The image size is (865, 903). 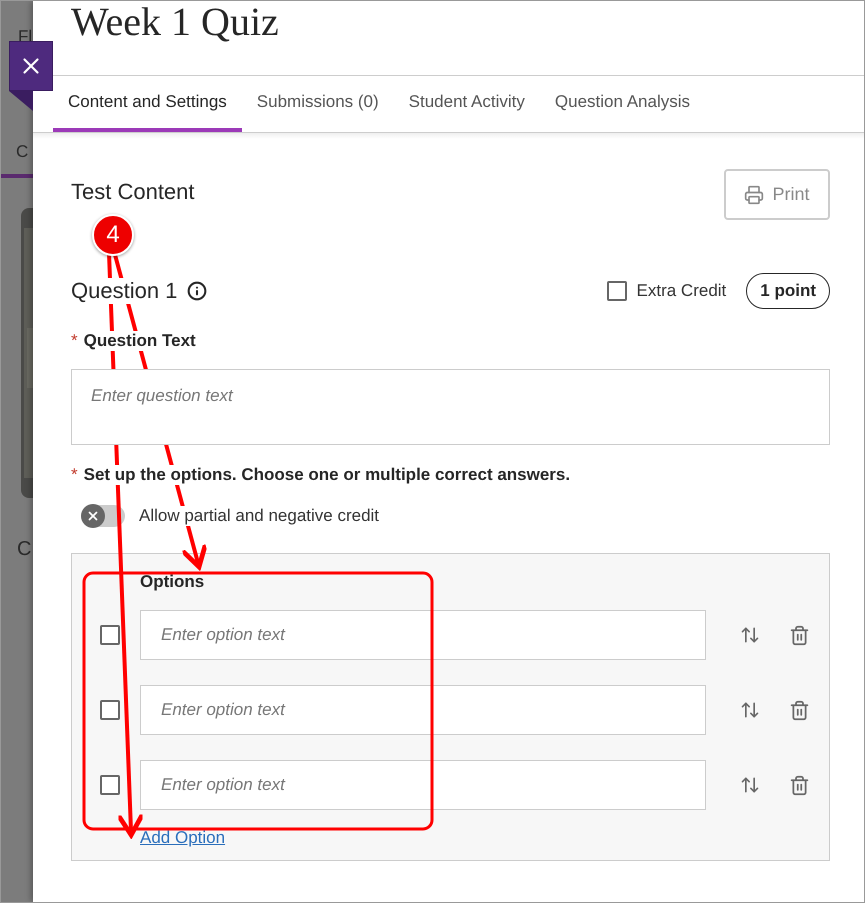 I want to click on partial-credit-toggle, so click(x=103, y=516).